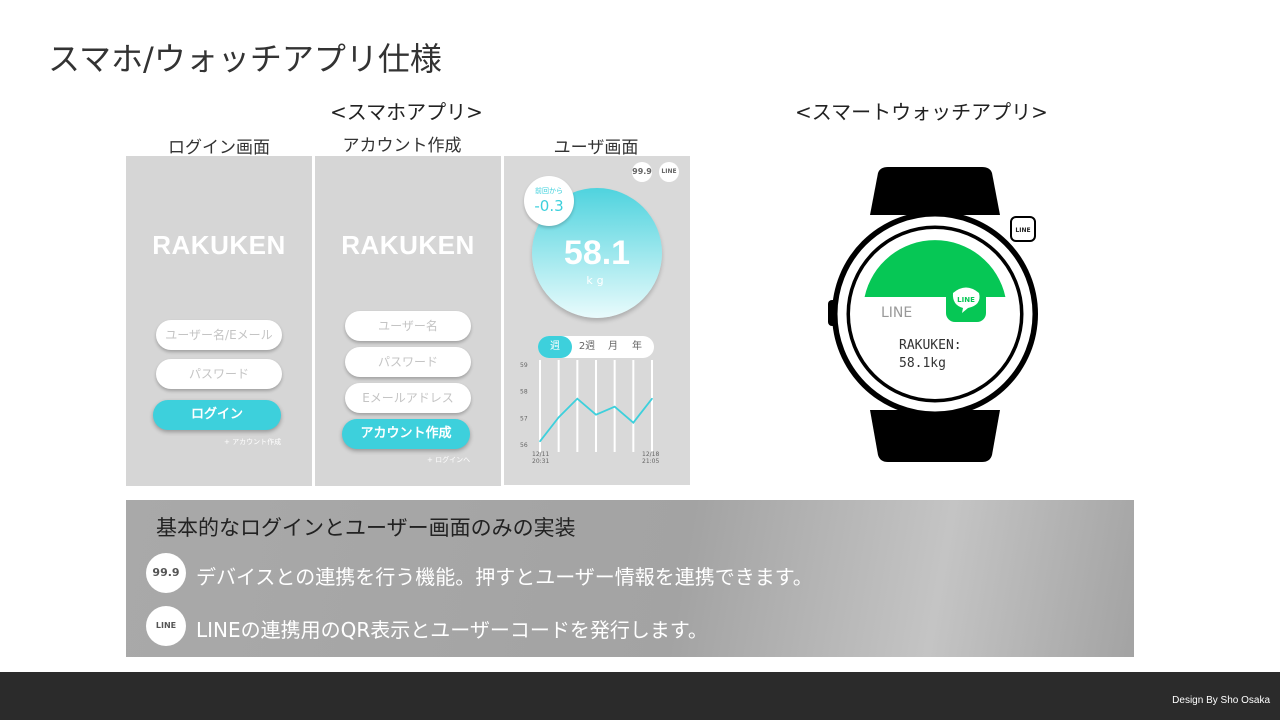 The width and height of the screenshot is (1280, 720). I want to click on feature-text-line: LINEの連携用のQR表示とユーザーコードを発行します。, so click(452, 630).